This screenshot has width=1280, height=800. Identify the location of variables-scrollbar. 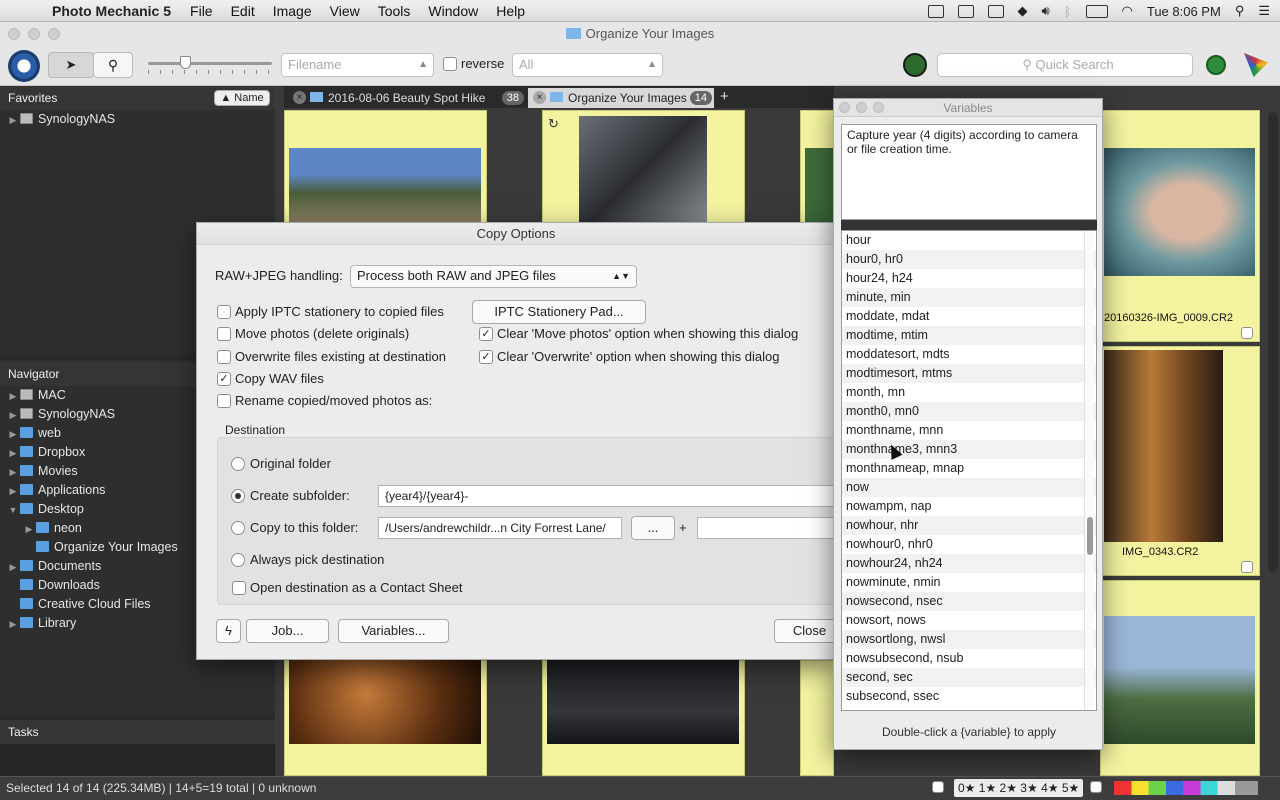
(1089, 470).